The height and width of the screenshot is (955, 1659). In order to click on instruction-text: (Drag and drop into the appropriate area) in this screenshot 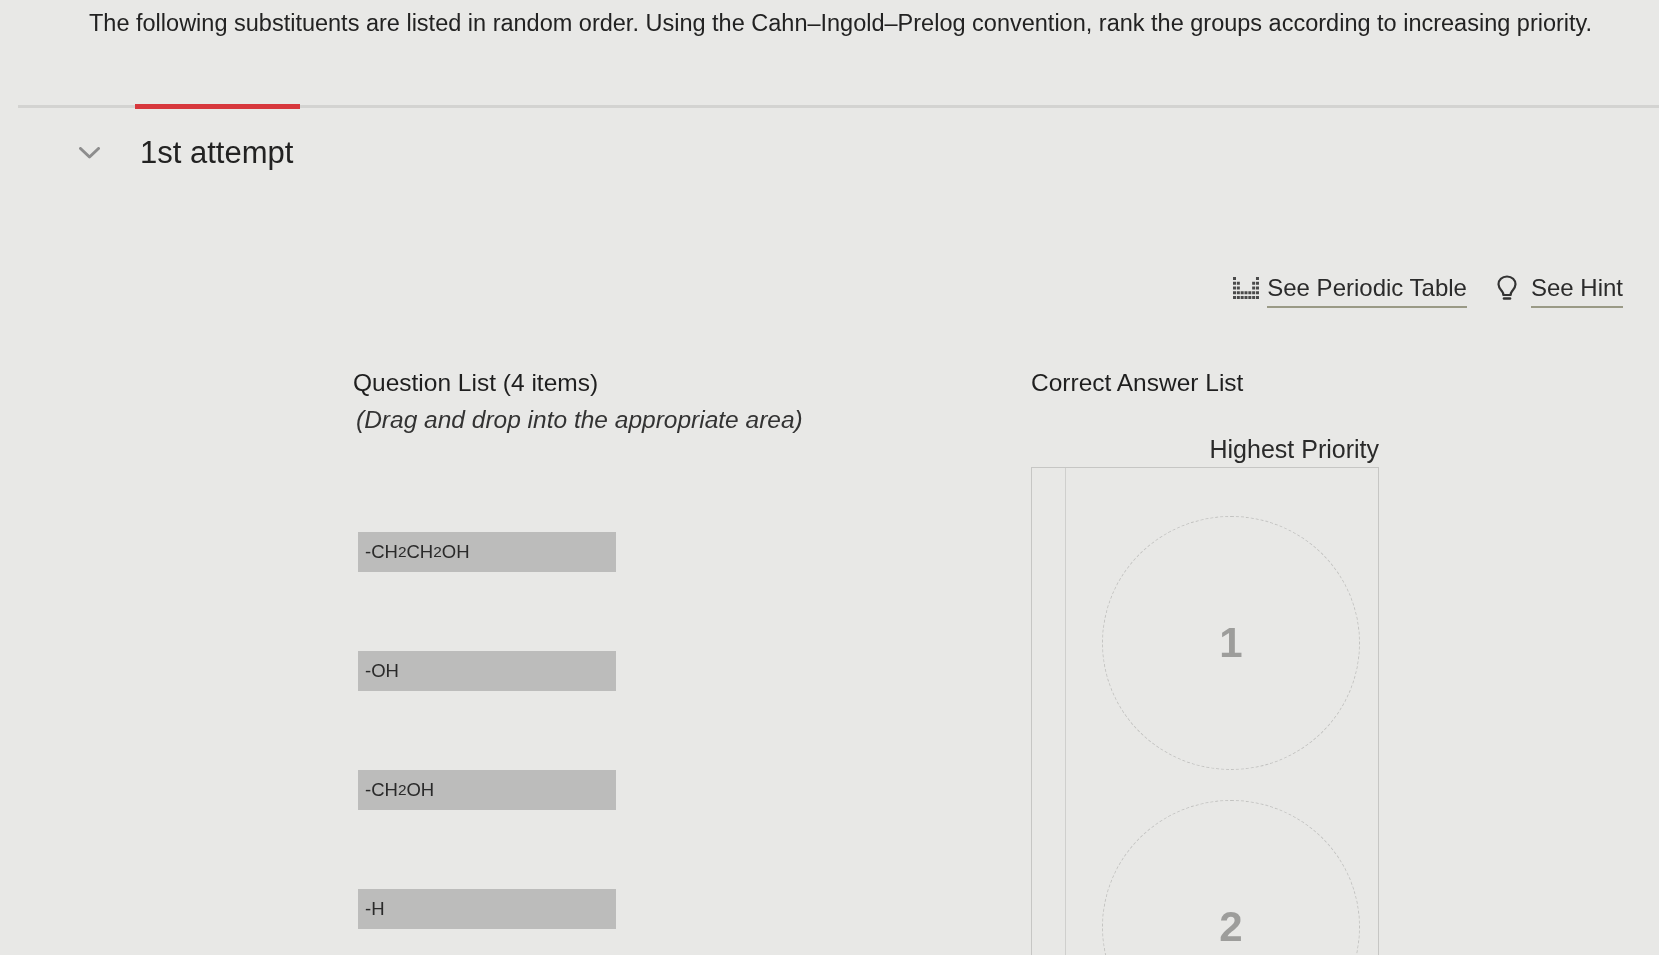, I will do `click(580, 420)`.